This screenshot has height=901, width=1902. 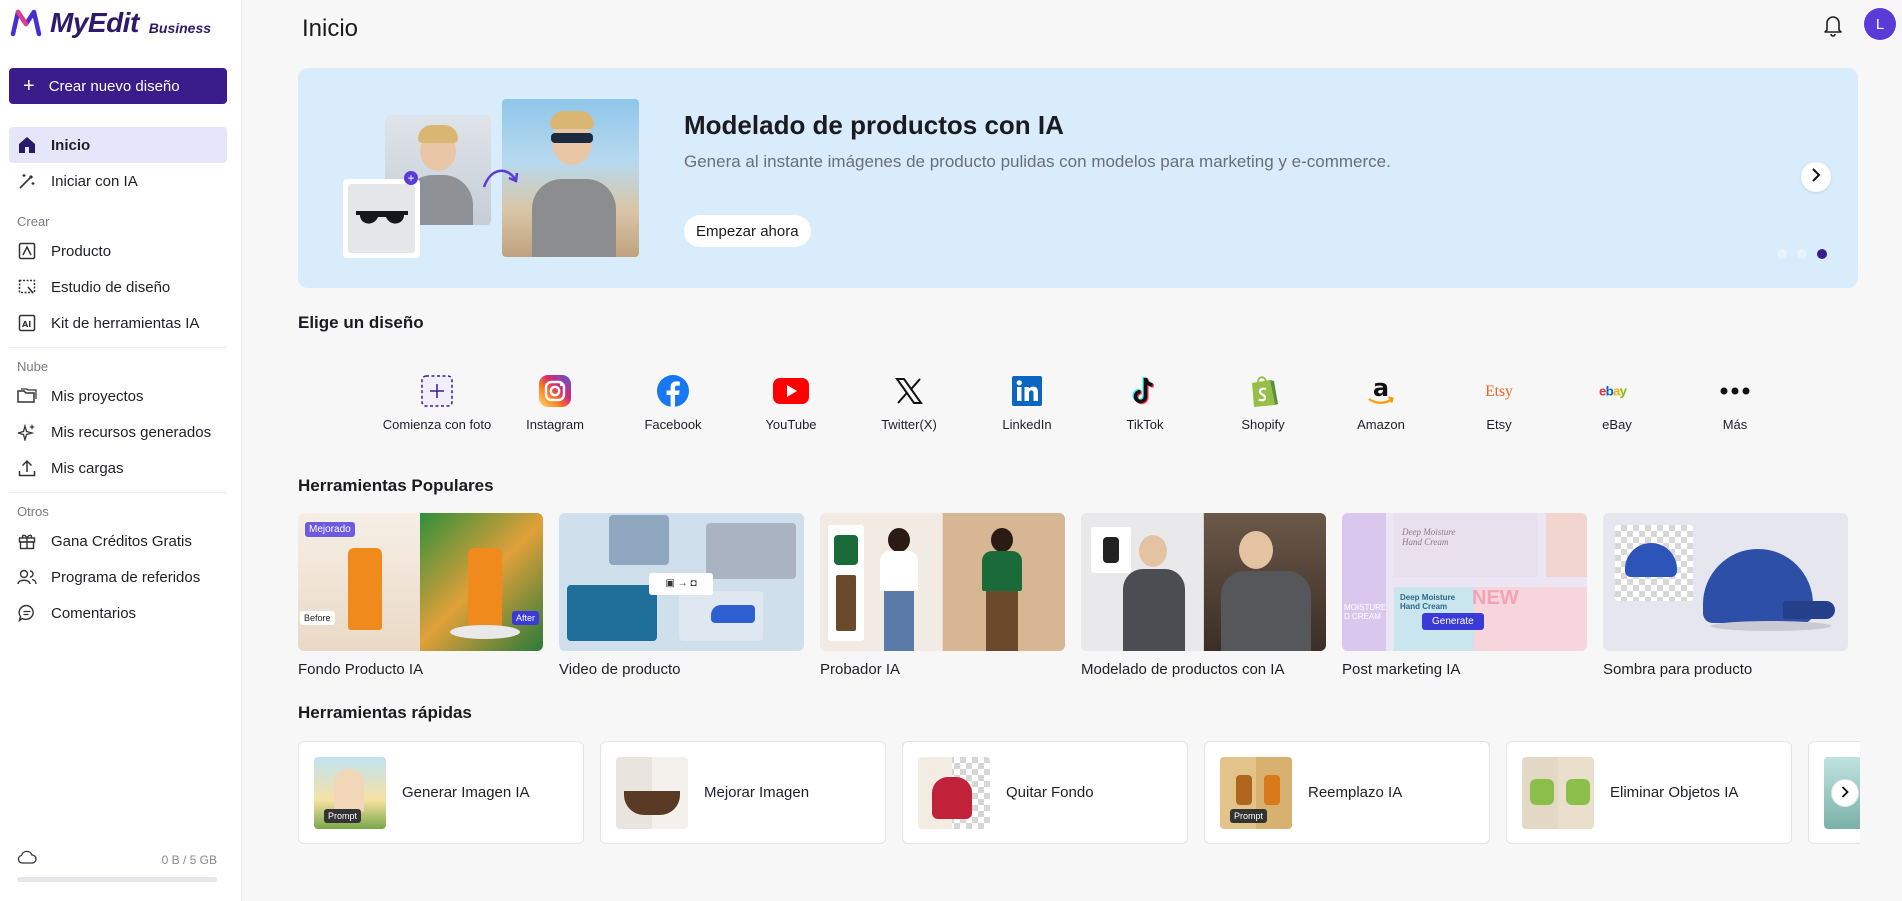 I want to click on sidebar-item-estudio-de-diseno: Estudio de diseño, so click(x=118, y=287).